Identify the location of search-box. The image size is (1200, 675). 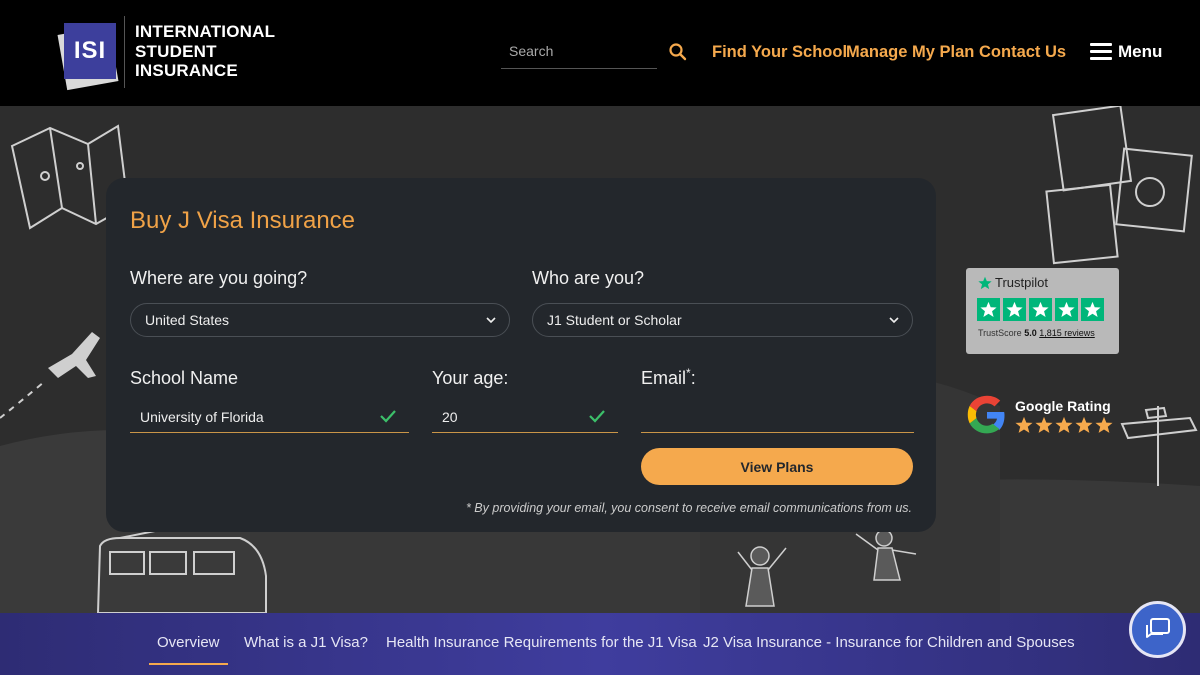
(579, 52).